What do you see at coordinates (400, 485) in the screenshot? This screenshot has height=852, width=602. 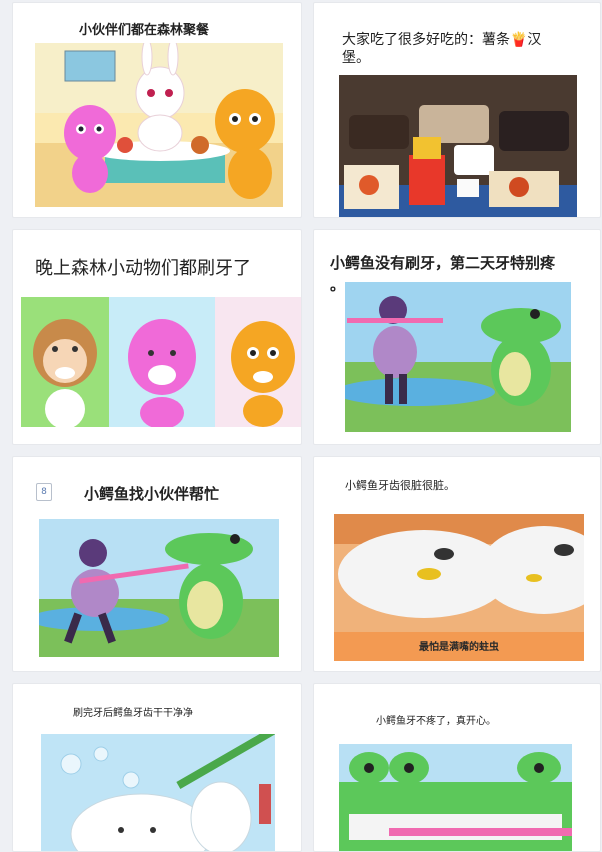 I see `card-caption: 小鳄鱼牙齿很脏很脏。` at bounding box center [400, 485].